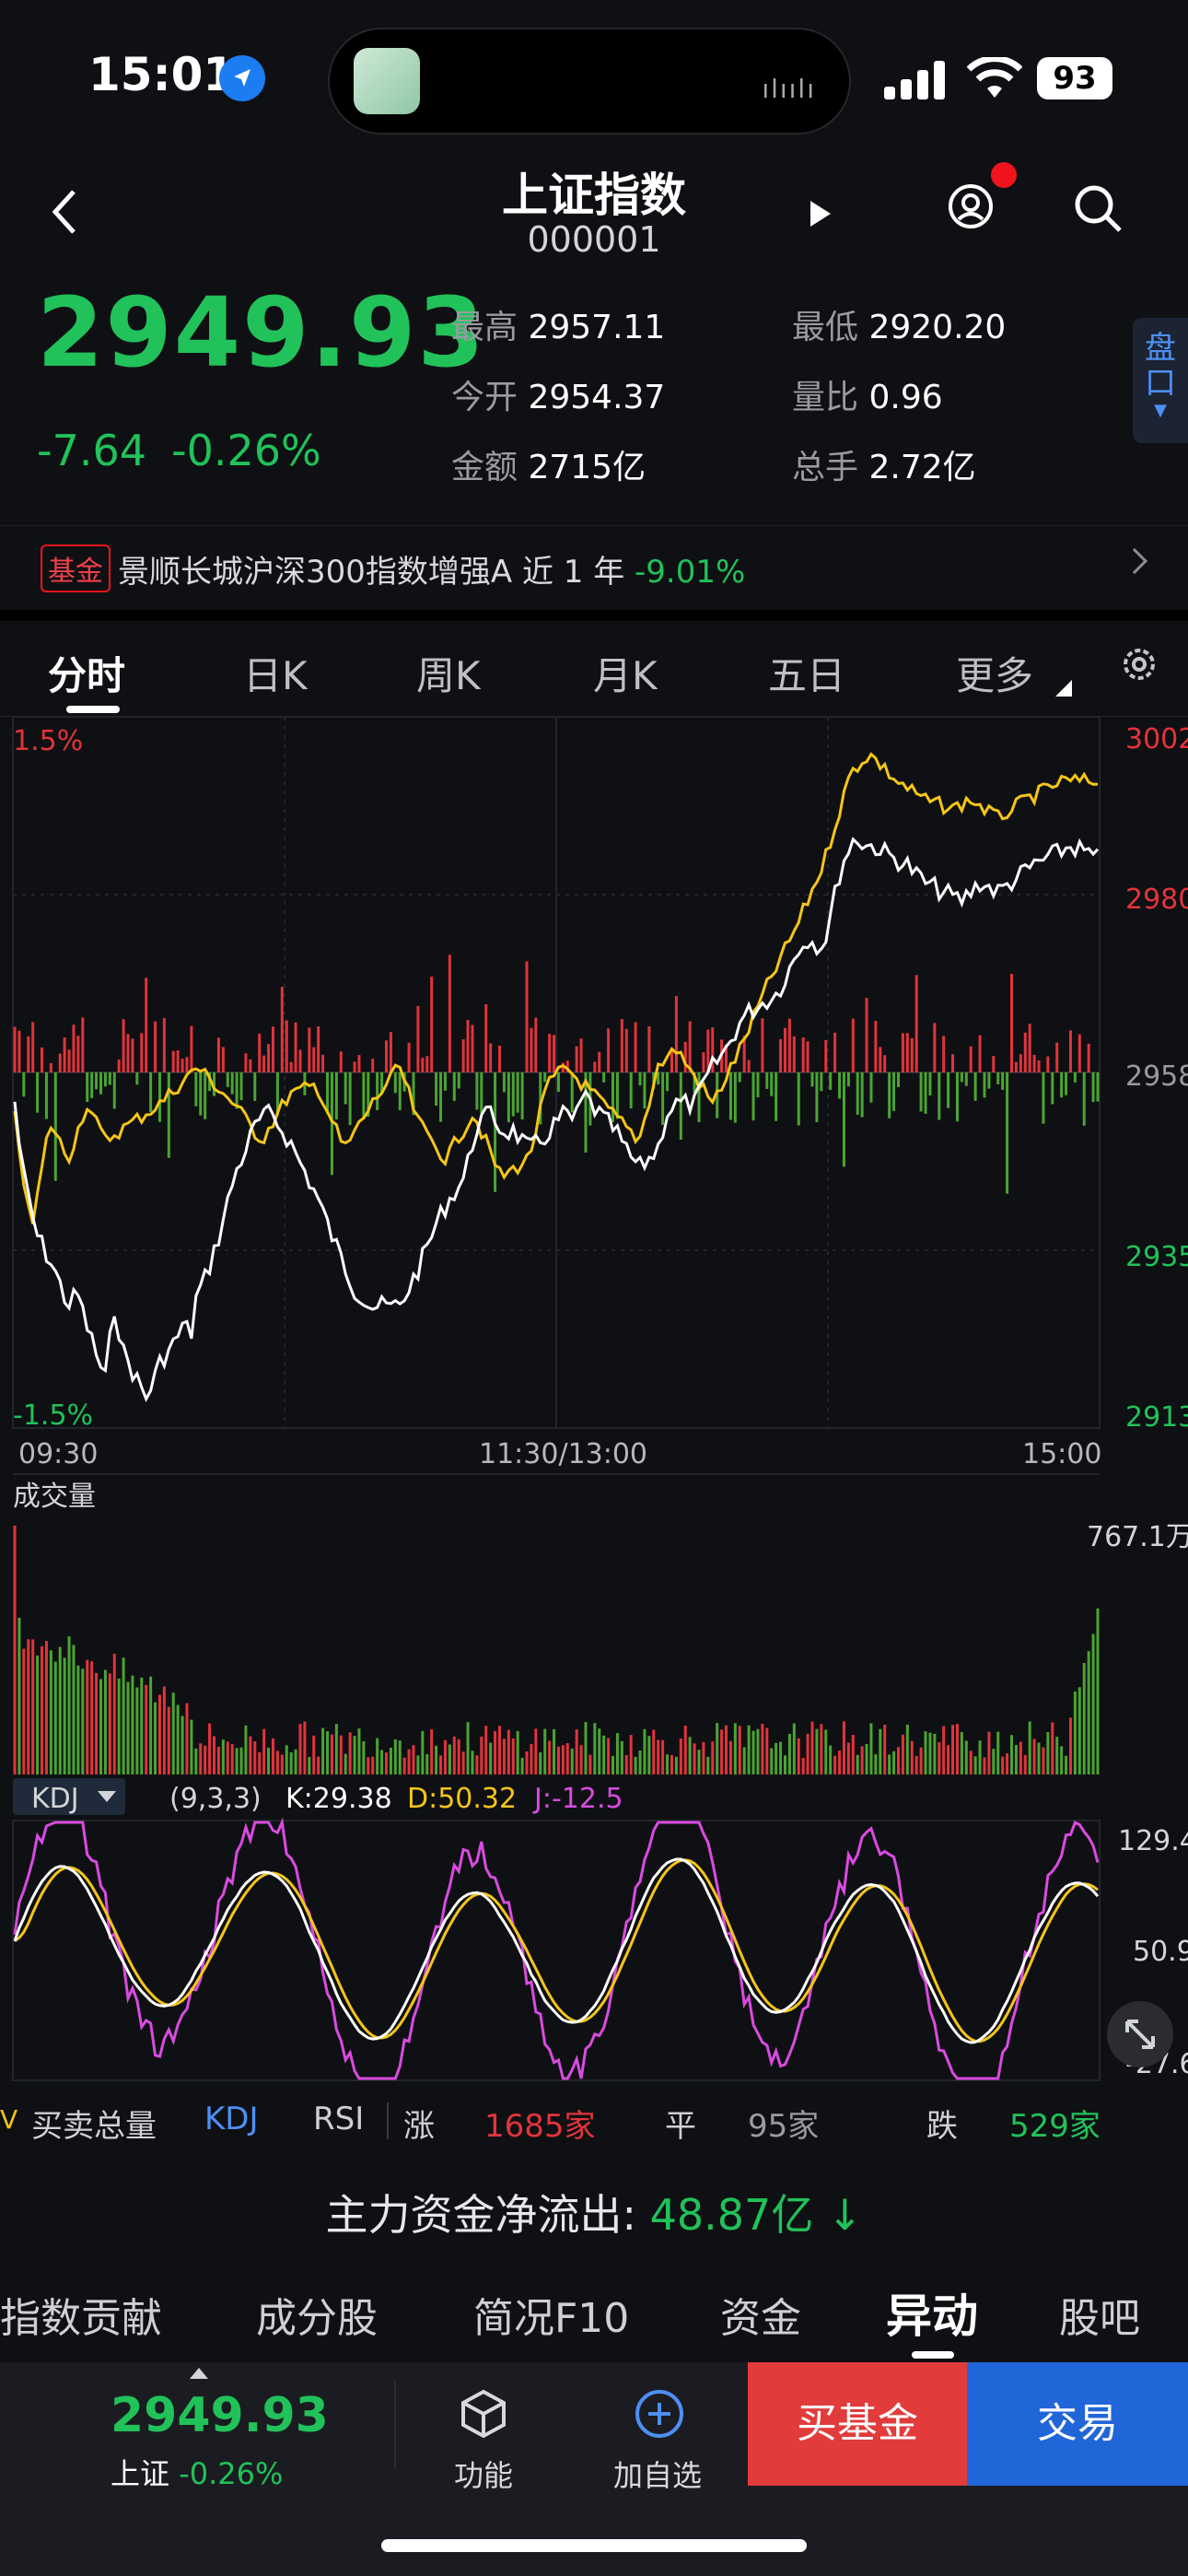 This screenshot has height=2576, width=1188. What do you see at coordinates (1098, 208) in the screenshot?
I see `search-icon` at bounding box center [1098, 208].